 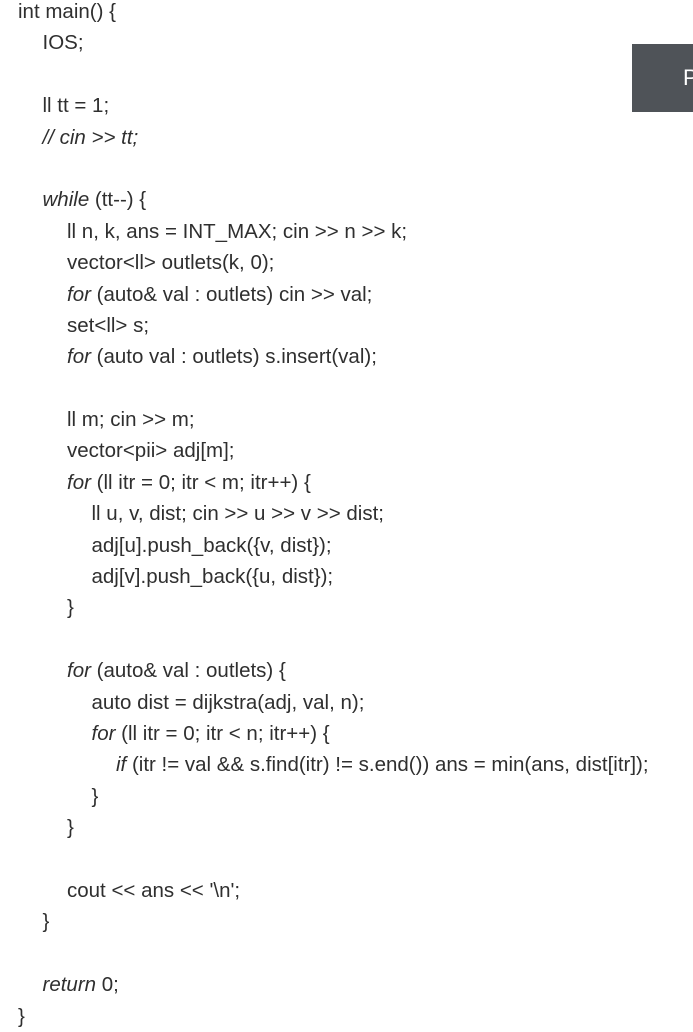 I want to click on code-text: IOS;, so click(x=63, y=43).